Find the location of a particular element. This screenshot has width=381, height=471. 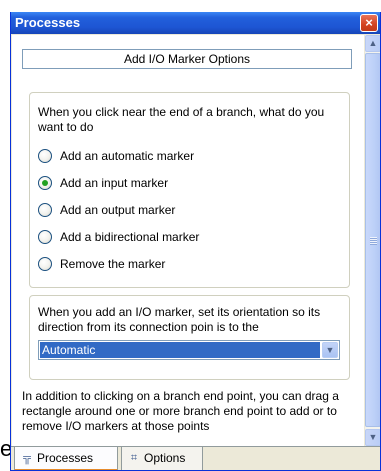

scroll-thumb is located at coordinates (372, 240).